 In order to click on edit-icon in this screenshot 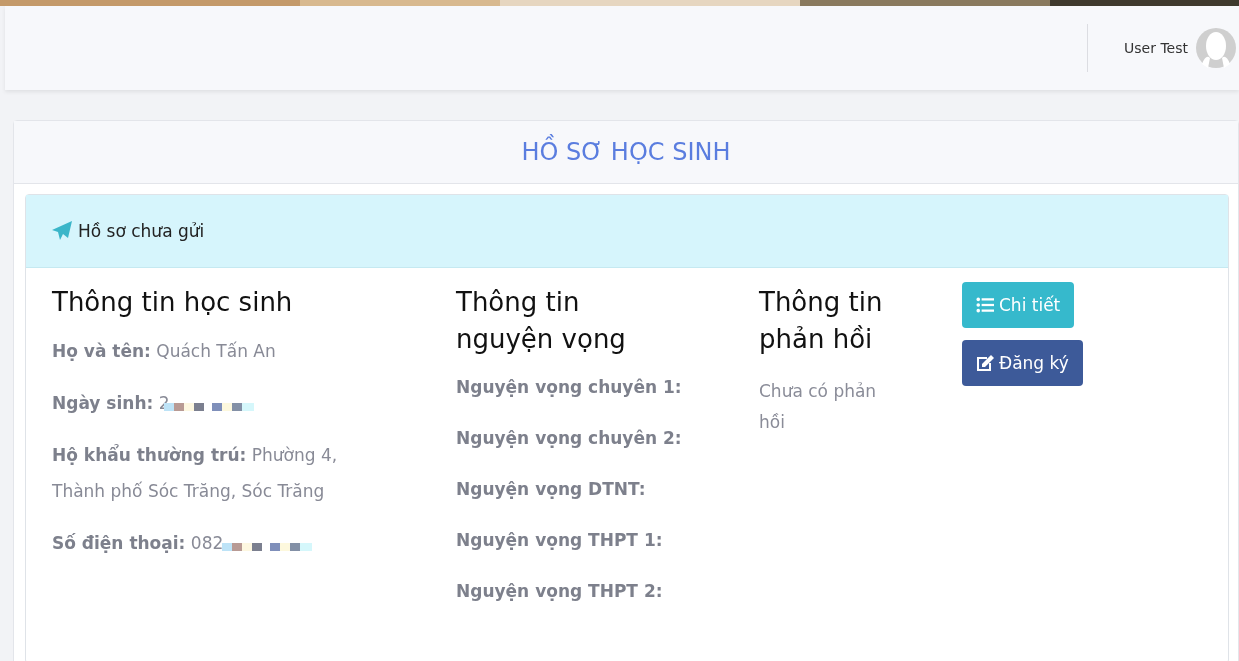, I will do `click(985, 363)`.